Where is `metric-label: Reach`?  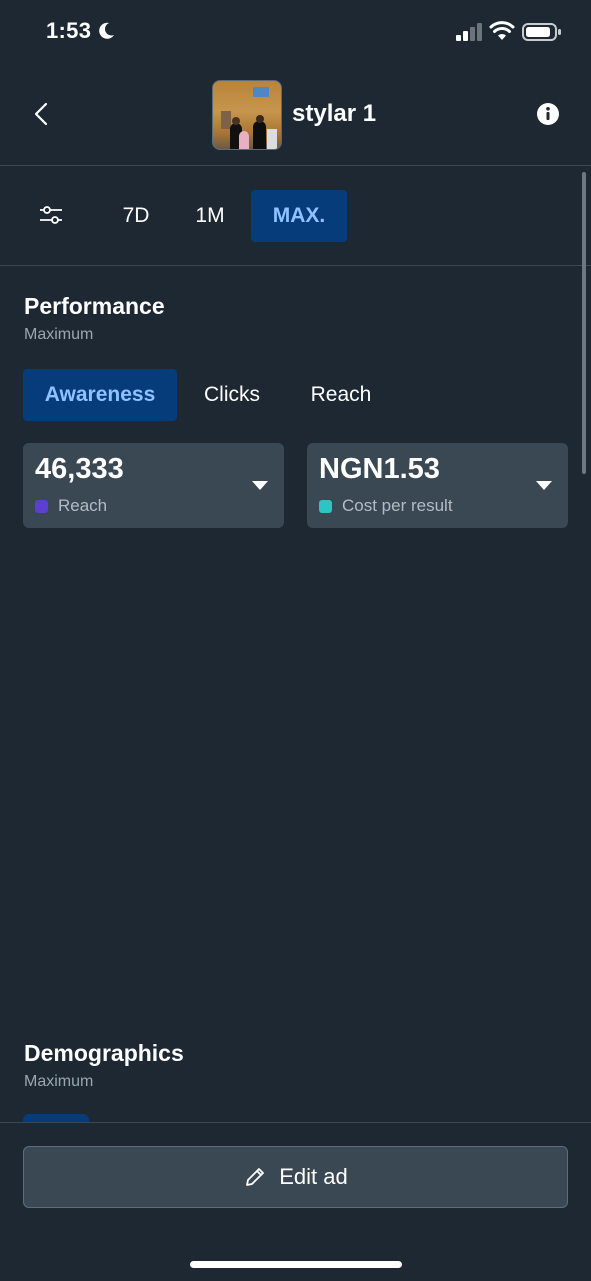 metric-label: Reach is located at coordinates (83, 505).